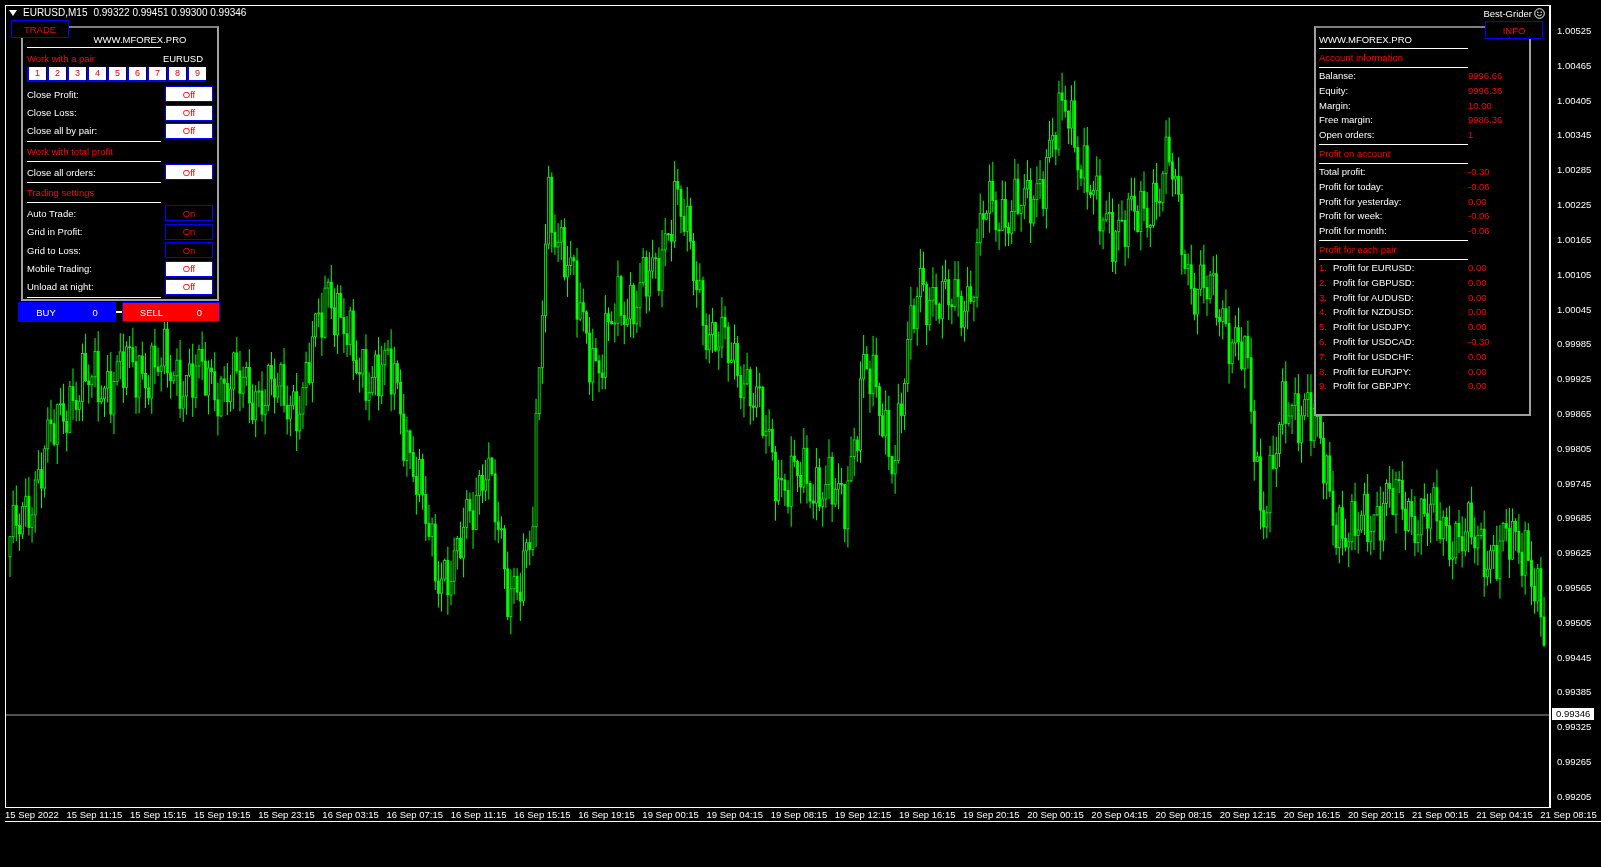 Image resolution: width=1601 pixels, height=867 pixels. I want to click on time-label: 15 Sep 11:15, so click(94, 814).